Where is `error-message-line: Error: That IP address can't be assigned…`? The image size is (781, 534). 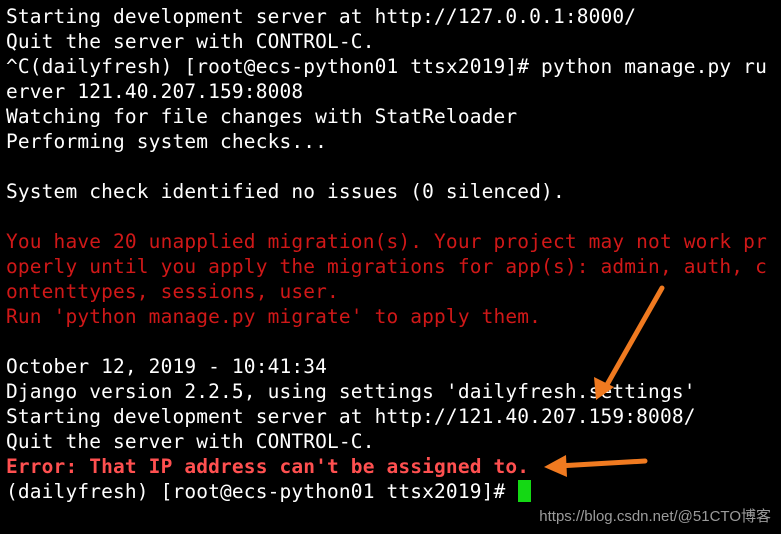
error-message-line: Error: That IP address can't be assigned… is located at coordinates (268, 466).